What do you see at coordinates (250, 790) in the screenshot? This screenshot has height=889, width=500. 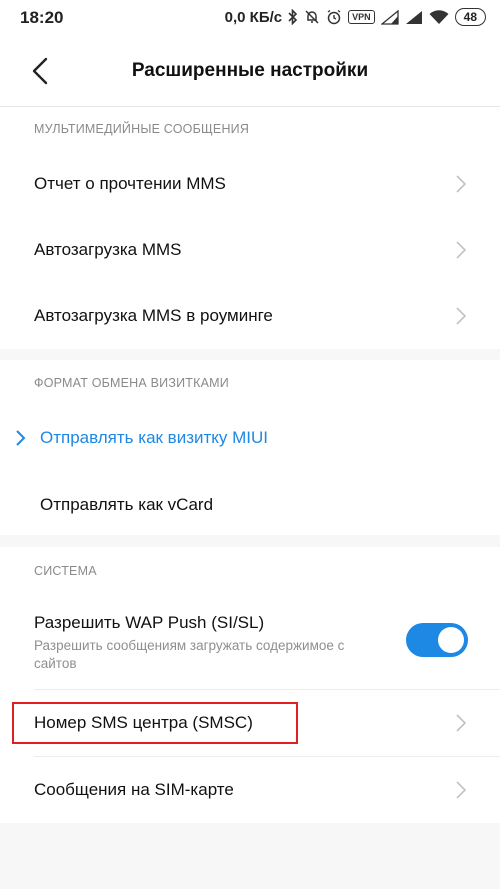 I see `list-item-sim-messages: Сообщения на SIM-карте` at bounding box center [250, 790].